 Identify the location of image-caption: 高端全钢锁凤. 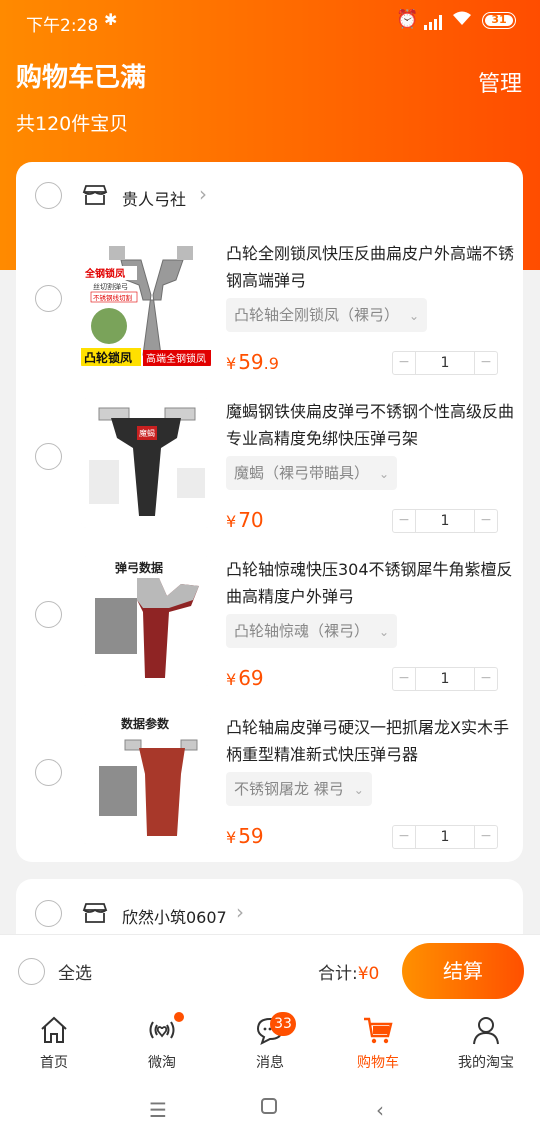
(176, 358).